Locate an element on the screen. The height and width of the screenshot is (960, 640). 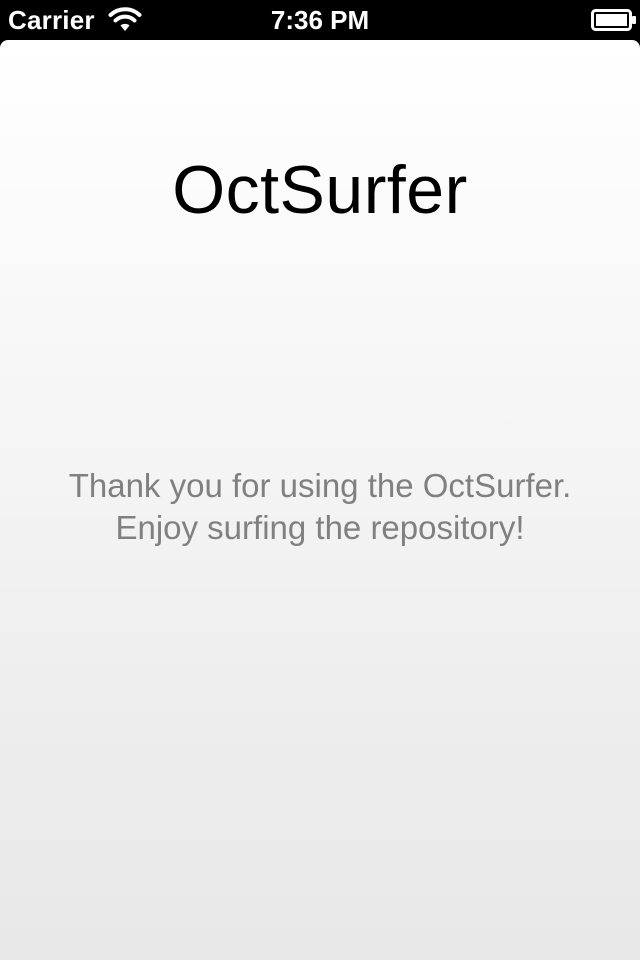
message-line-2: Enjoy surfing the repository! is located at coordinates (320, 527).